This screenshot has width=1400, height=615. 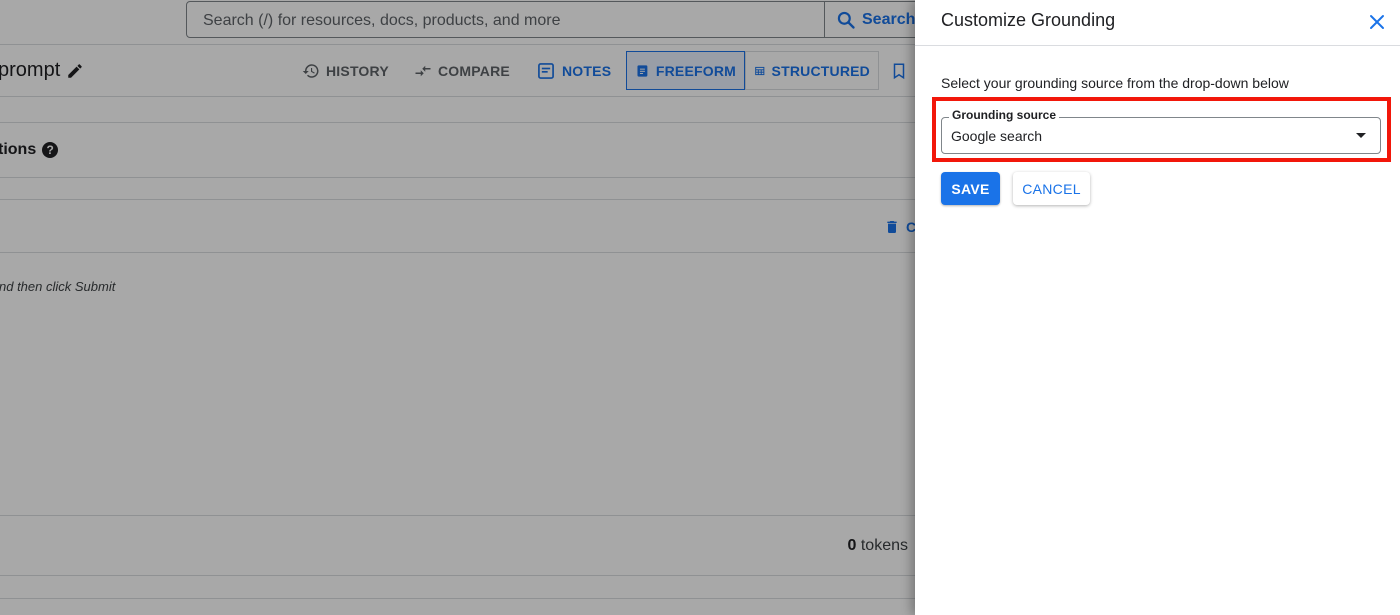 What do you see at coordinates (1051, 188) in the screenshot?
I see `cancel-button: CANCEL` at bounding box center [1051, 188].